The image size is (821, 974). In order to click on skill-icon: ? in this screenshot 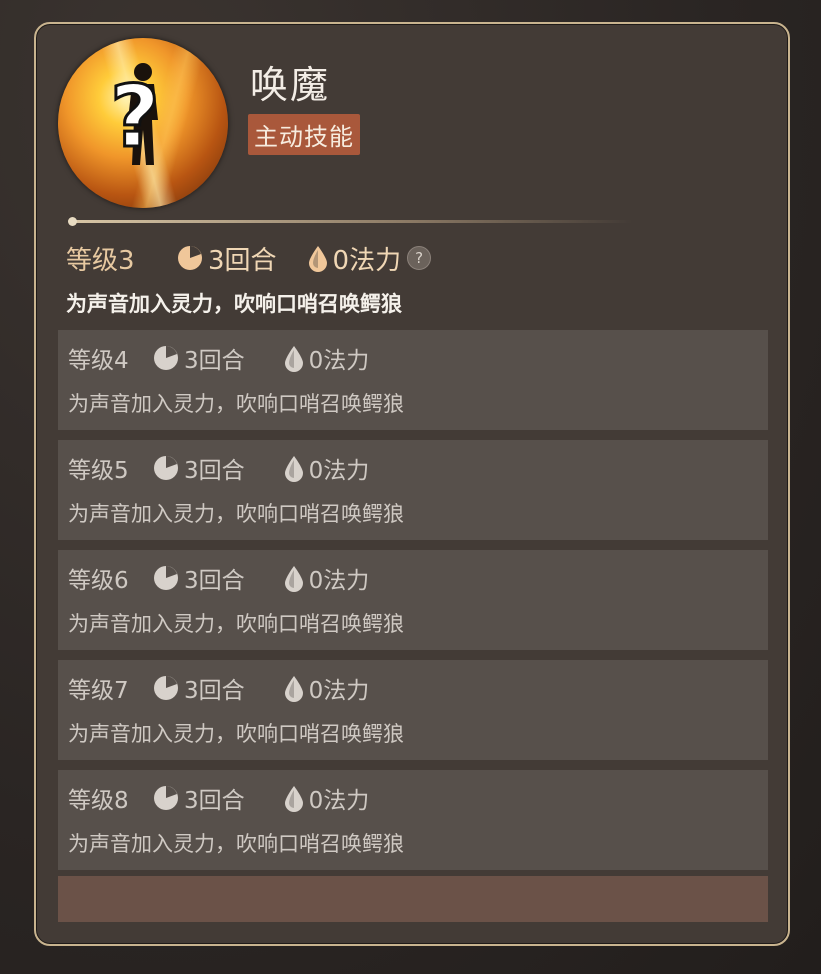, I will do `click(143, 123)`.